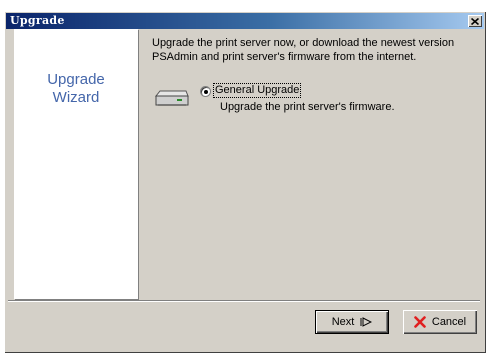  Describe the element at coordinates (76, 97) in the screenshot. I see `wizard-title-line2: Wizard` at that location.